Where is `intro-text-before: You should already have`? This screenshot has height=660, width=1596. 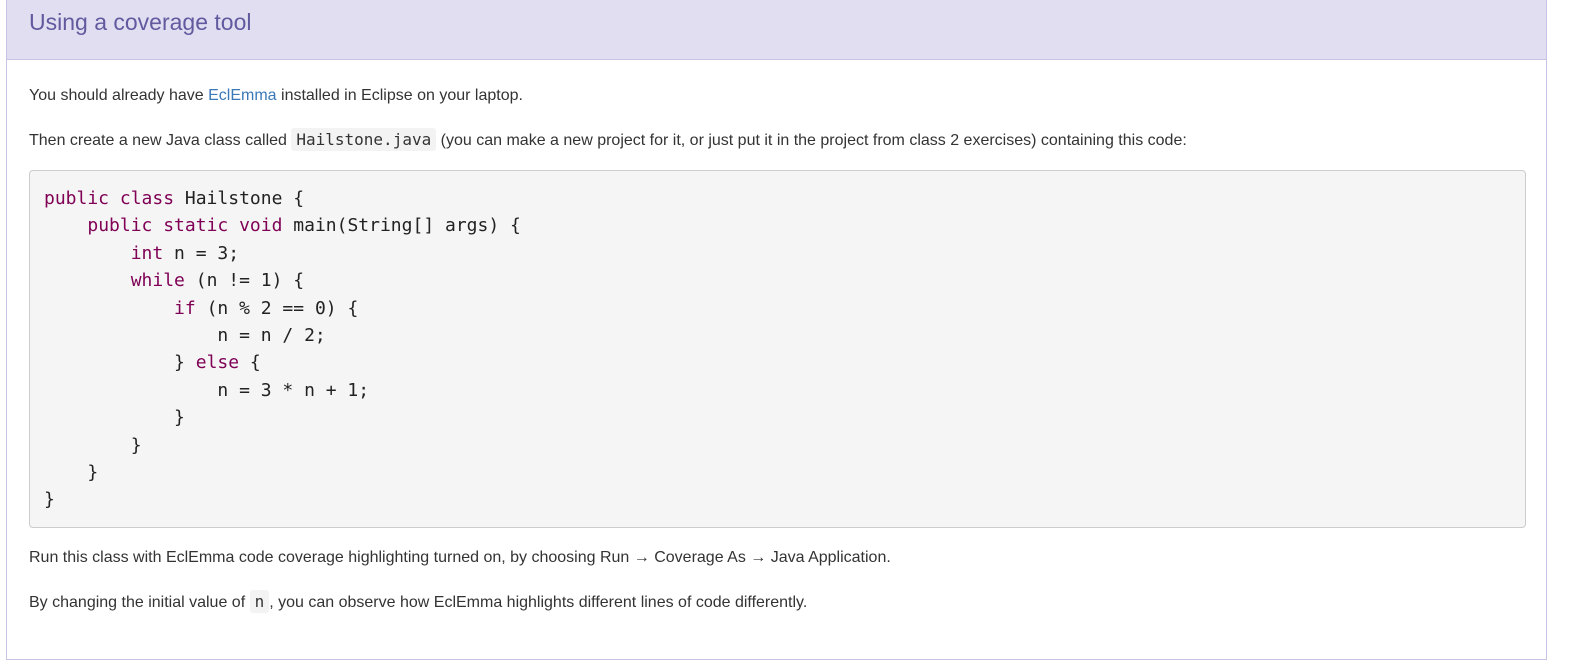 intro-text-before: You should already have is located at coordinates (119, 95).